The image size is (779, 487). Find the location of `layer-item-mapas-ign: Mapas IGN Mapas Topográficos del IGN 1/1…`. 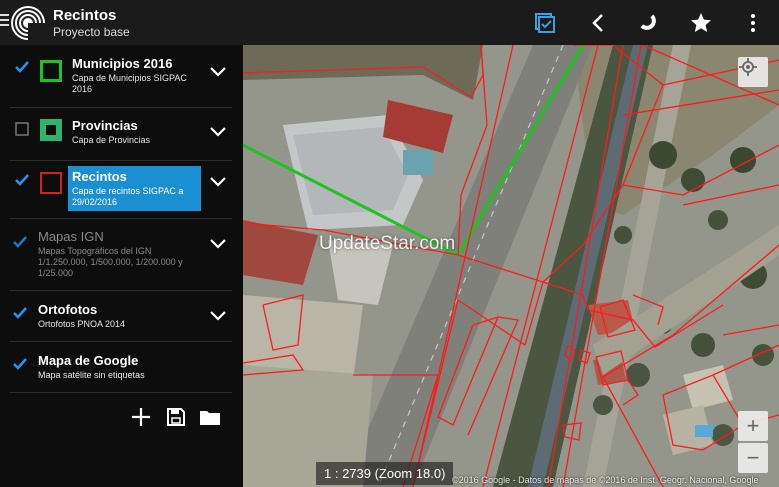

layer-item-mapas-ign: Mapas IGN Mapas Topográficos del IGN 1/1… is located at coordinates (121, 255).